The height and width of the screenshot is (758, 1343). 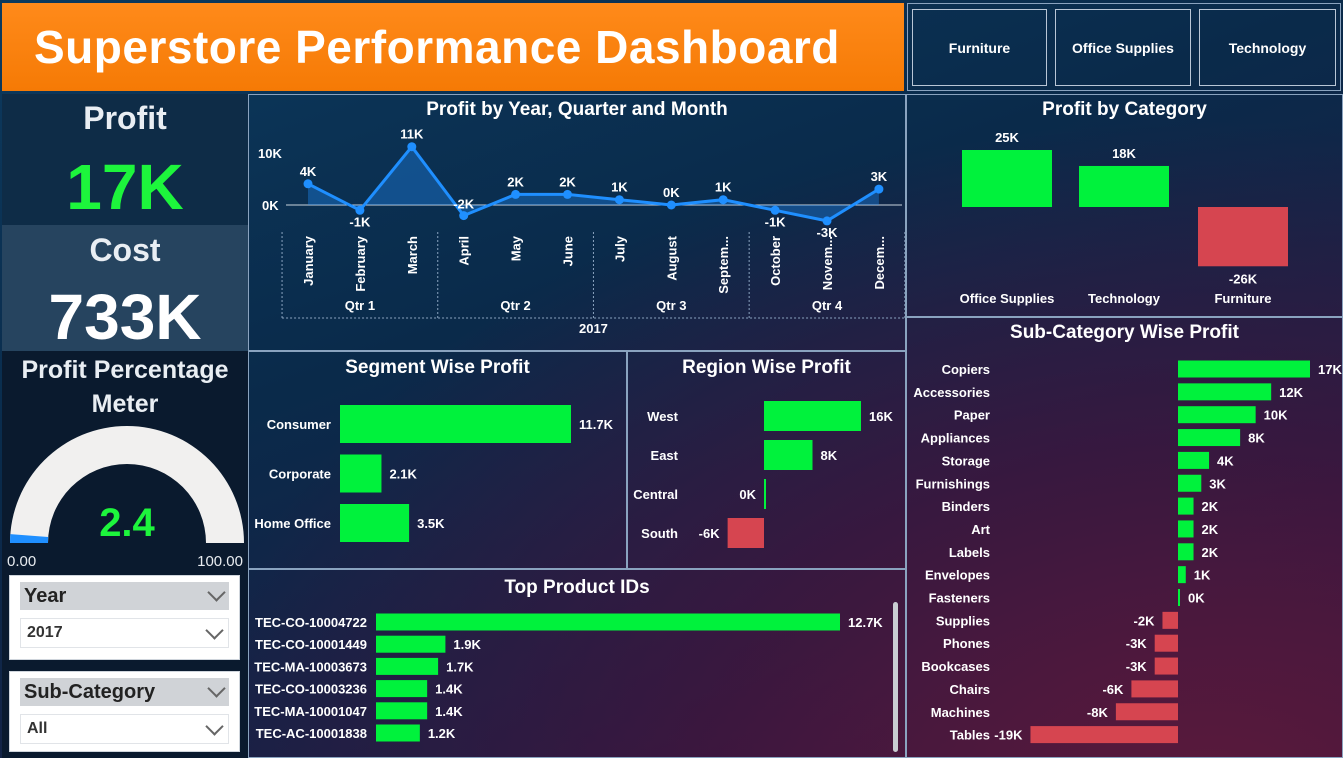 I want to click on subcategory-label: Envelopes, so click(x=957, y=575).